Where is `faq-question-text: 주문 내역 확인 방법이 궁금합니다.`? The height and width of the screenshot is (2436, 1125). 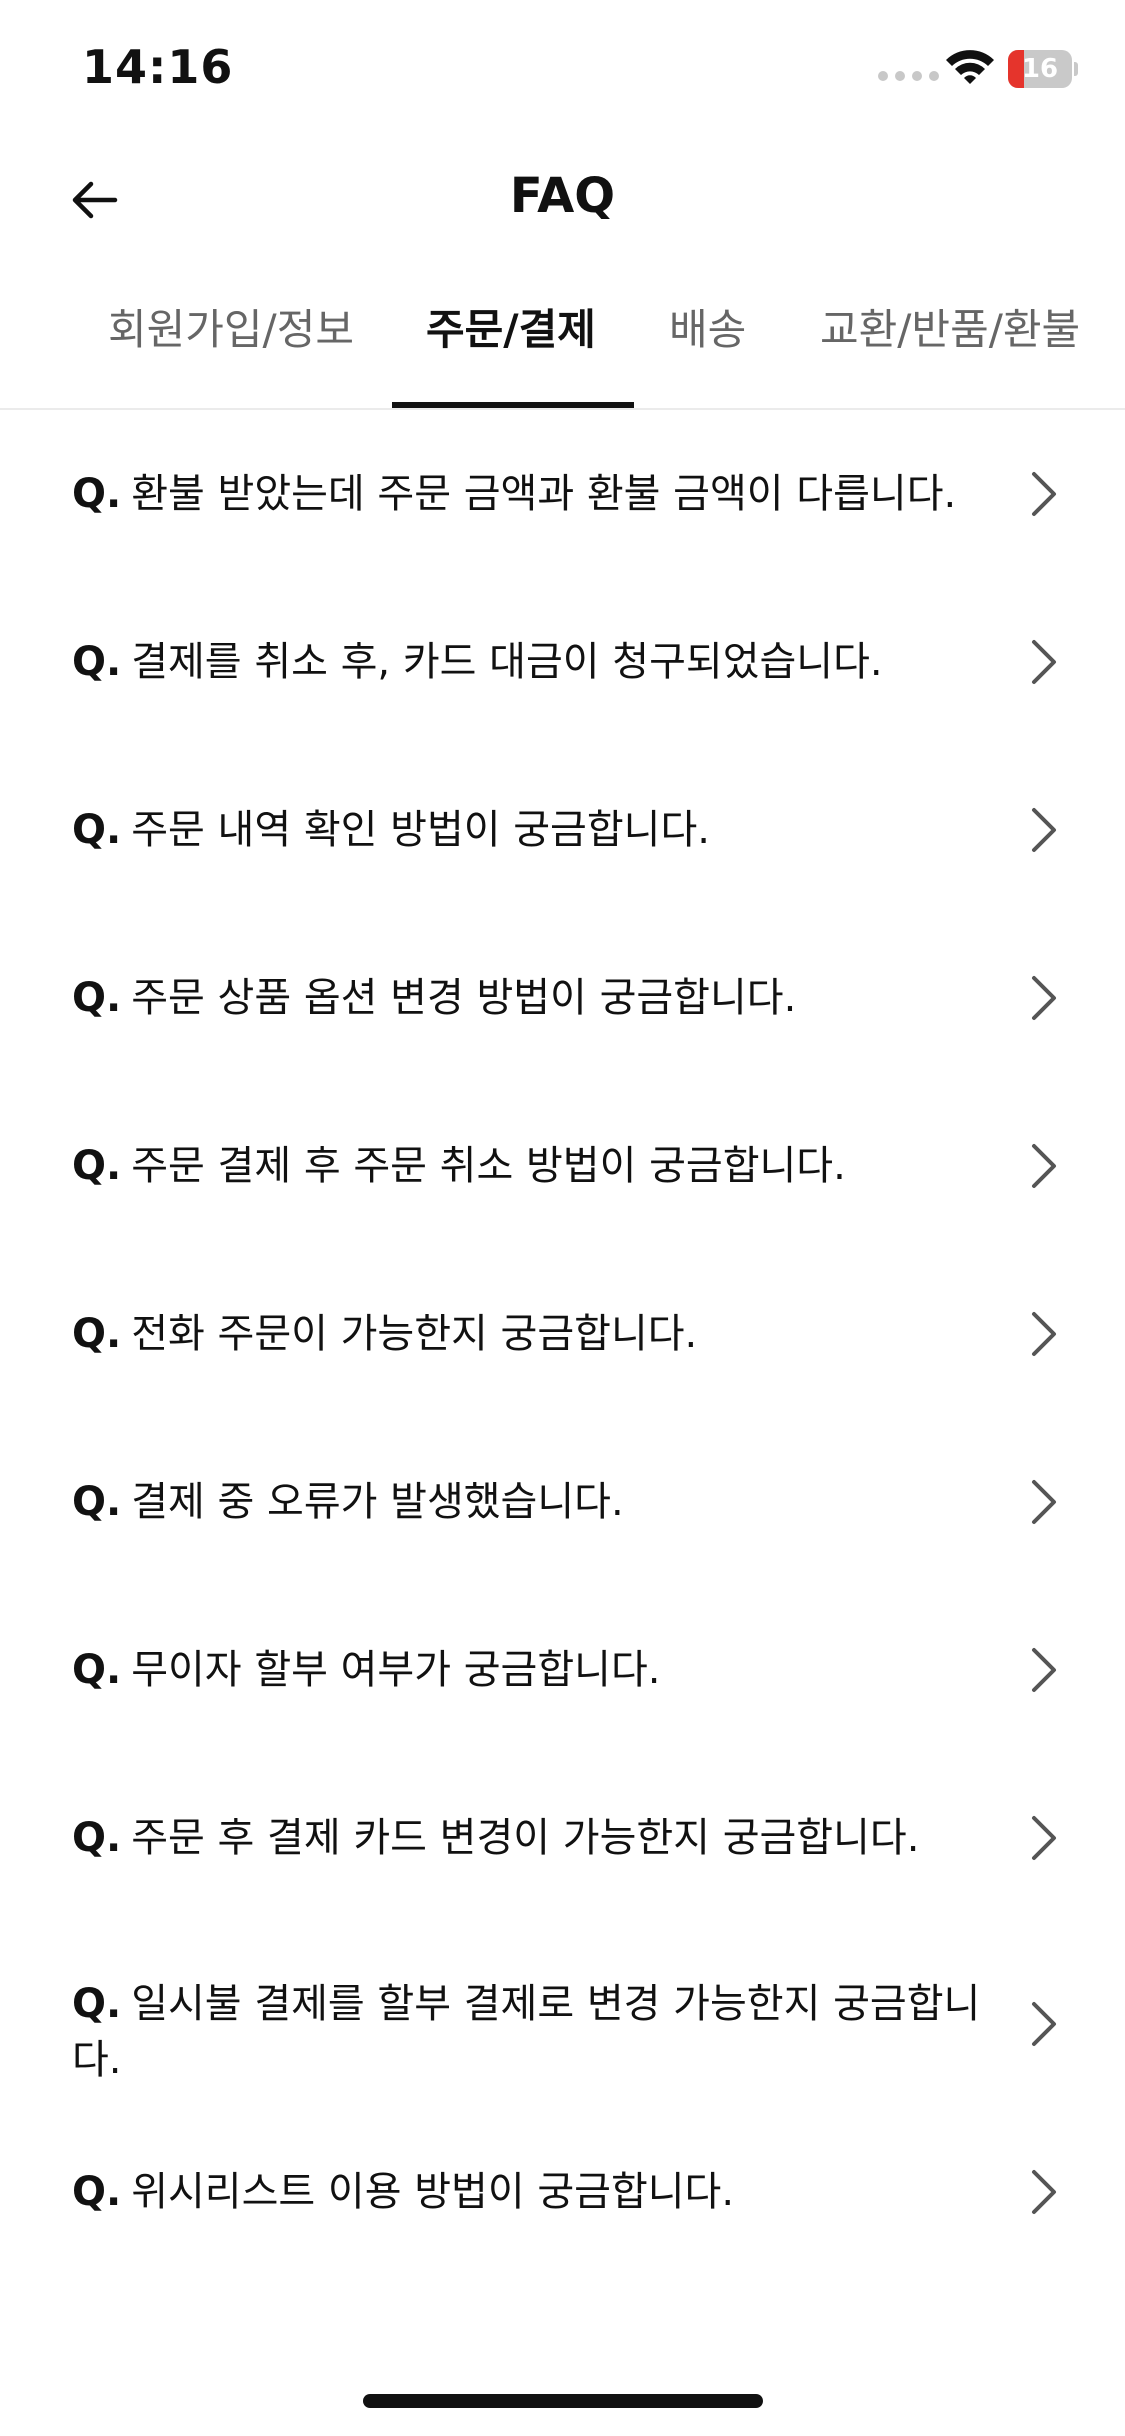
faq-question-text: 주문 내역 확인 방법이 궁금합니다. is located at coordinates (420, 830).